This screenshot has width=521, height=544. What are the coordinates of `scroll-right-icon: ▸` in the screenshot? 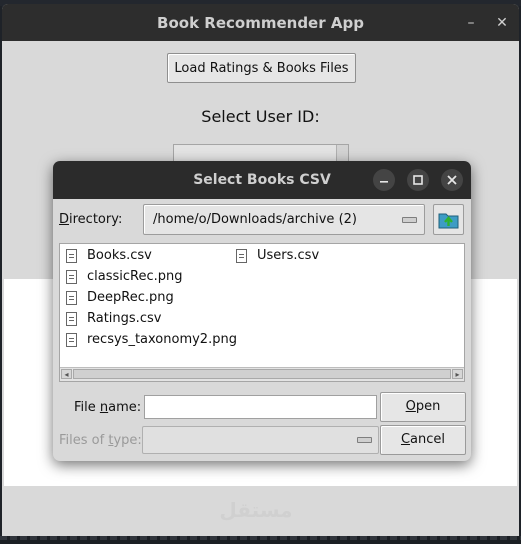 It's located at (457, 374).